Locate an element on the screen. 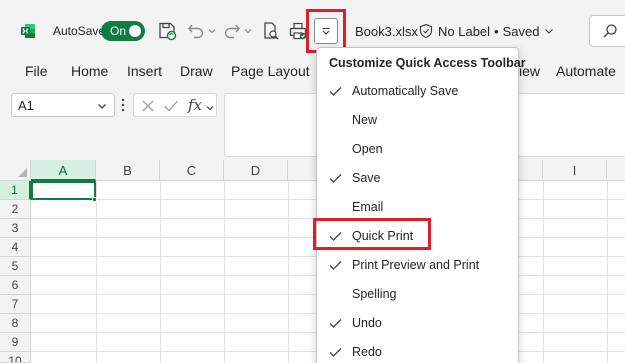 The image size is (625, 363). customize-qat-button is located at coordinates (326, 31).